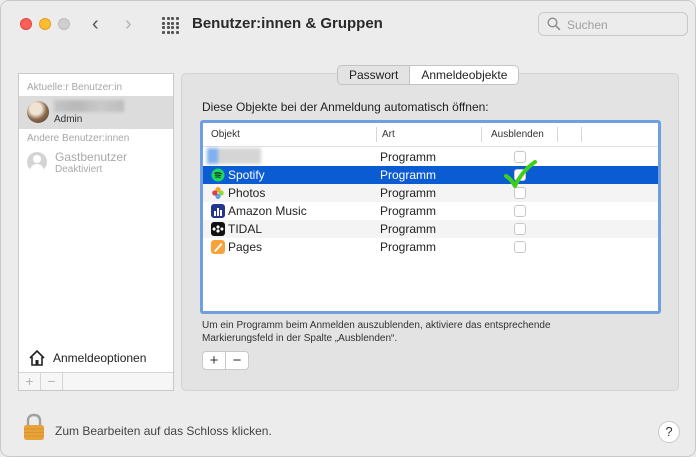 The height and width of the screenshot is (457, 696). I want to click on table-row: Spotify Programm, so click(430, 174).